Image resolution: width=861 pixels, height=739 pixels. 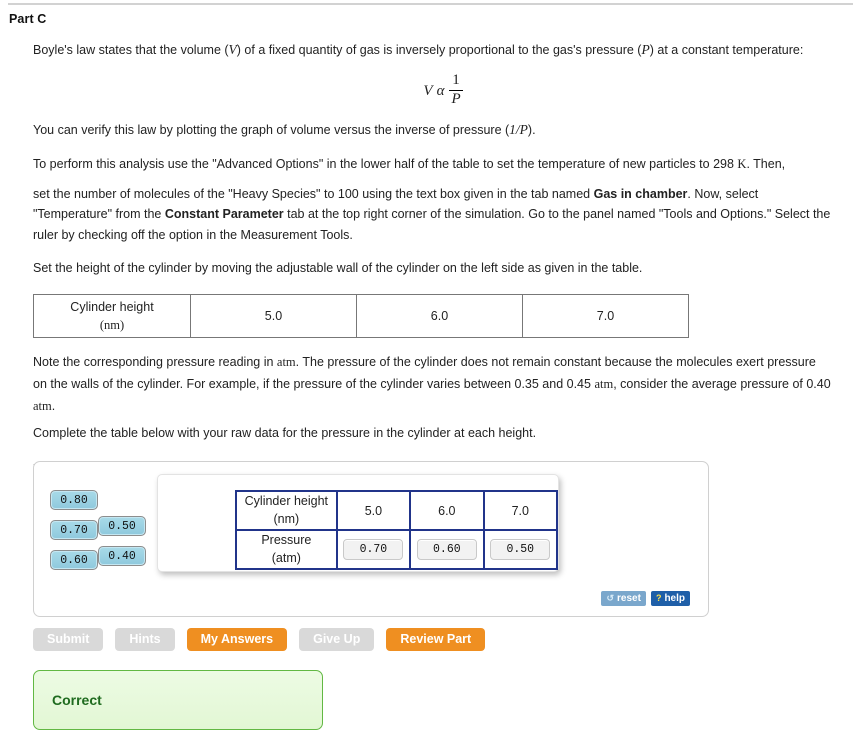 I want to click on answer-row-label-pressure: Pressure (atm), so click(x=286, y=549).